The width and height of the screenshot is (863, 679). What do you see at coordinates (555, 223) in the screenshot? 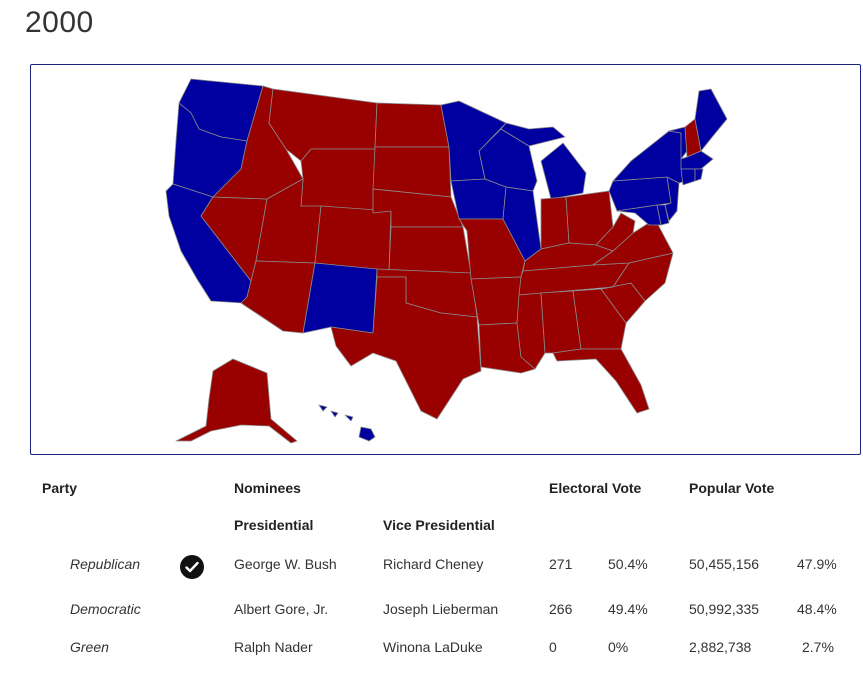
I see `state-in` at bounding box center [555, 223].